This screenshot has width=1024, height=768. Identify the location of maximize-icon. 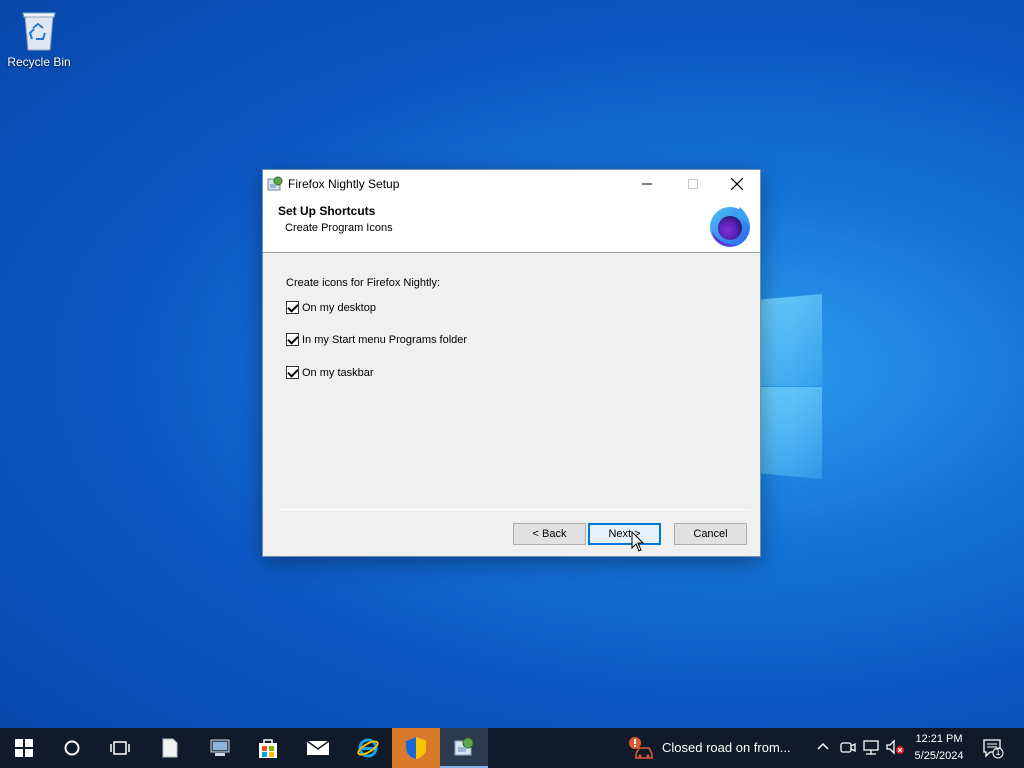
(693, 183).